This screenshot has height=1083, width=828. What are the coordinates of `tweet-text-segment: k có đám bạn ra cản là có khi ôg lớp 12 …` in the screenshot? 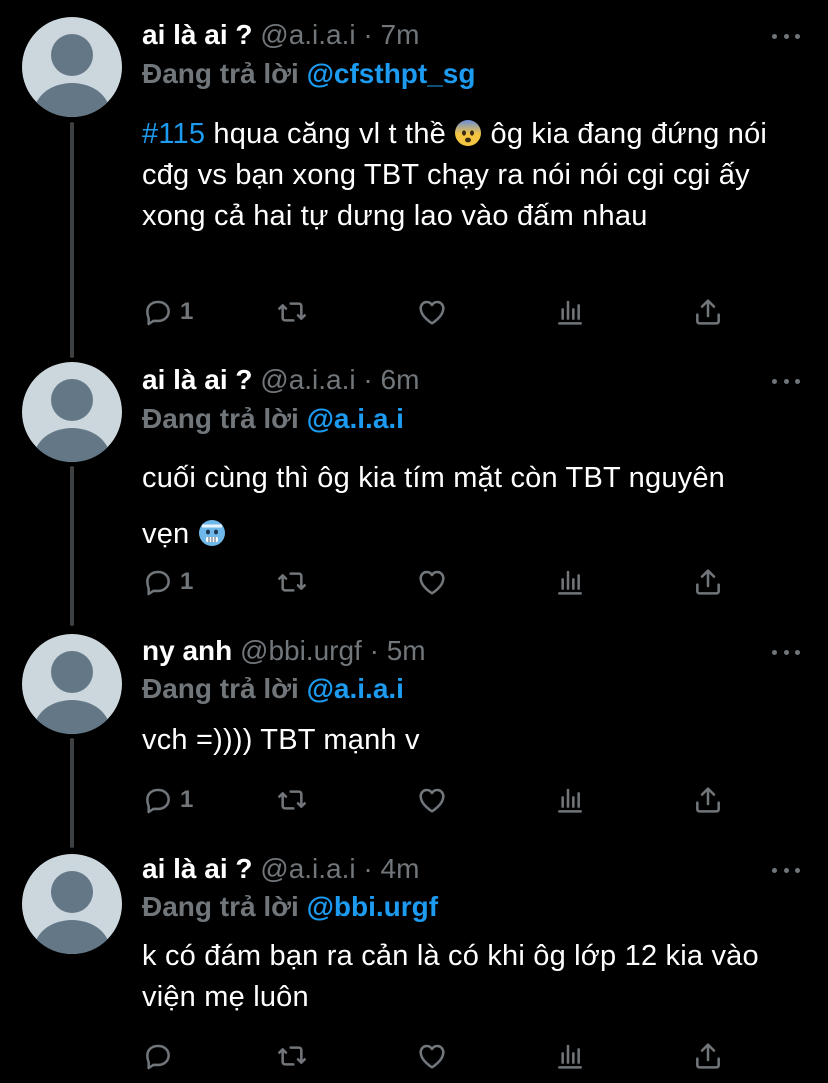 It's located at (450, 976).